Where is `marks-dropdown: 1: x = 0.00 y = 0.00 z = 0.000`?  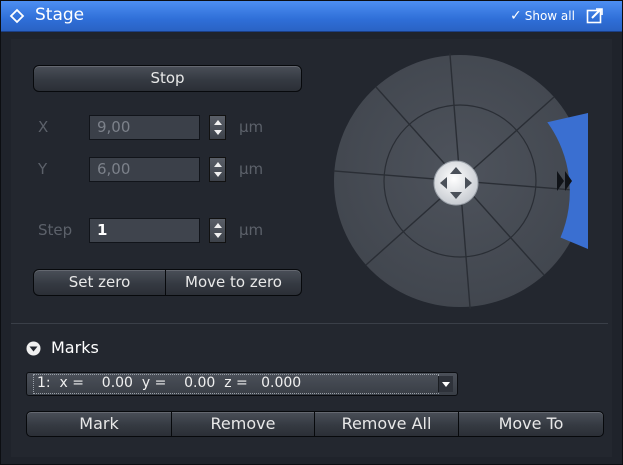 marks-dropdown: 1: x = 0.00 y = 0.00 z = 0.000 is located at coordinates (242, 384).